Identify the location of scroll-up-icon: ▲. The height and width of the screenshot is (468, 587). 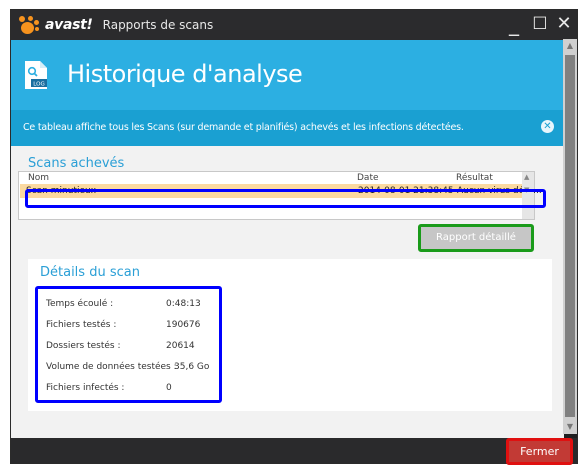
(526, 177).